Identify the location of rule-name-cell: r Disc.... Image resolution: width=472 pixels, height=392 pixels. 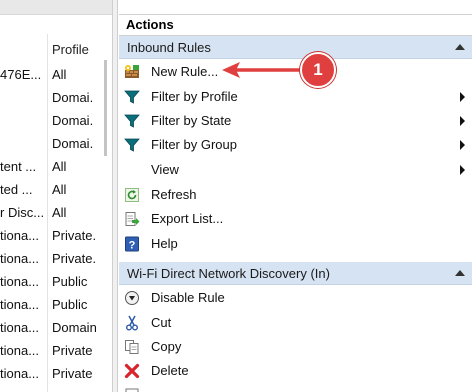
(22, 212).